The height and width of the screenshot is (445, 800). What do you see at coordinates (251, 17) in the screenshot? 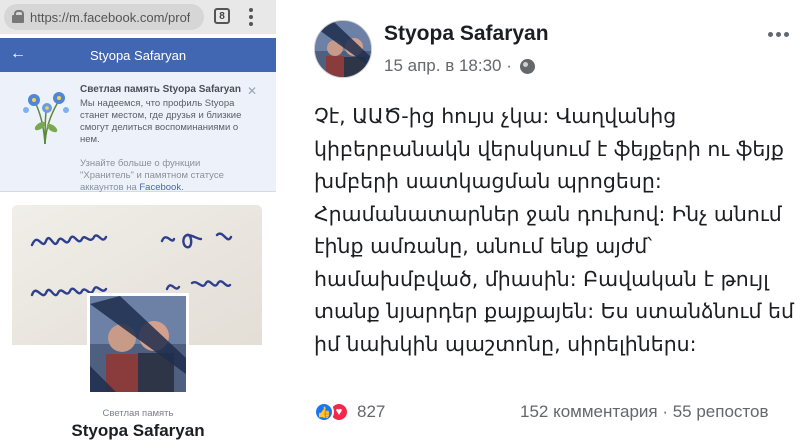
I see `browser-menu-icon` at bounding box center [251, 17].